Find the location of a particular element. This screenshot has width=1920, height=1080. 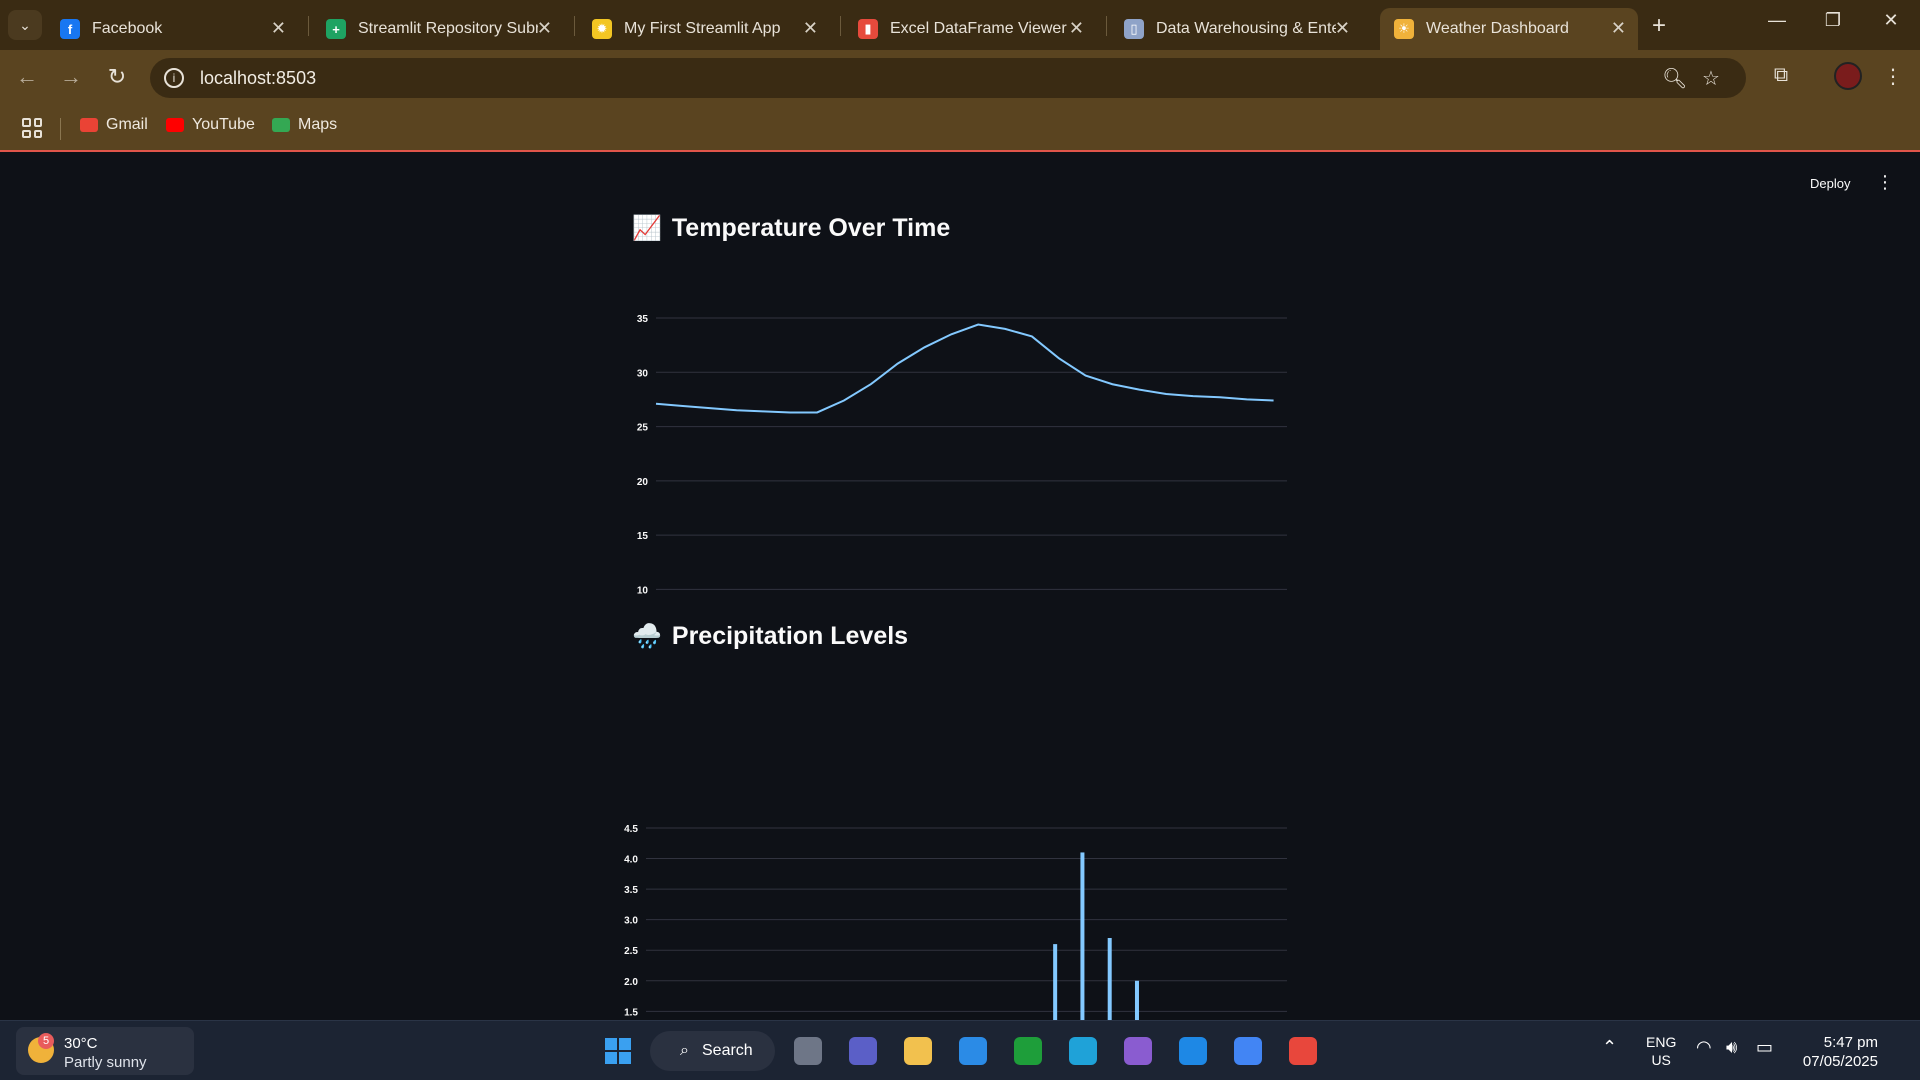

docs-icon: ▯ is located at coordinates (1134, 29).